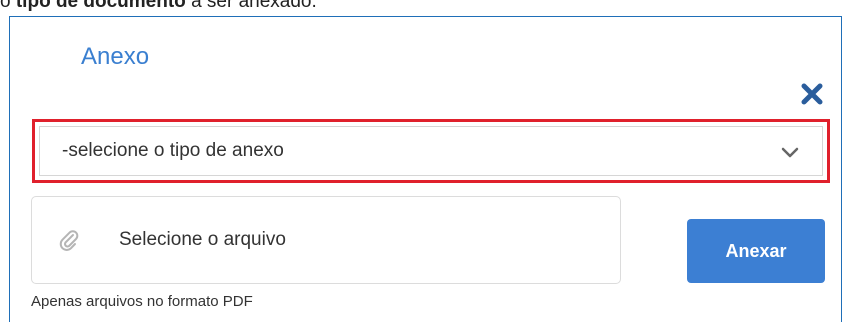  Describe the element at coordinates (790, 153) in the screenshot. I see `chevron-down-icon` at that location.